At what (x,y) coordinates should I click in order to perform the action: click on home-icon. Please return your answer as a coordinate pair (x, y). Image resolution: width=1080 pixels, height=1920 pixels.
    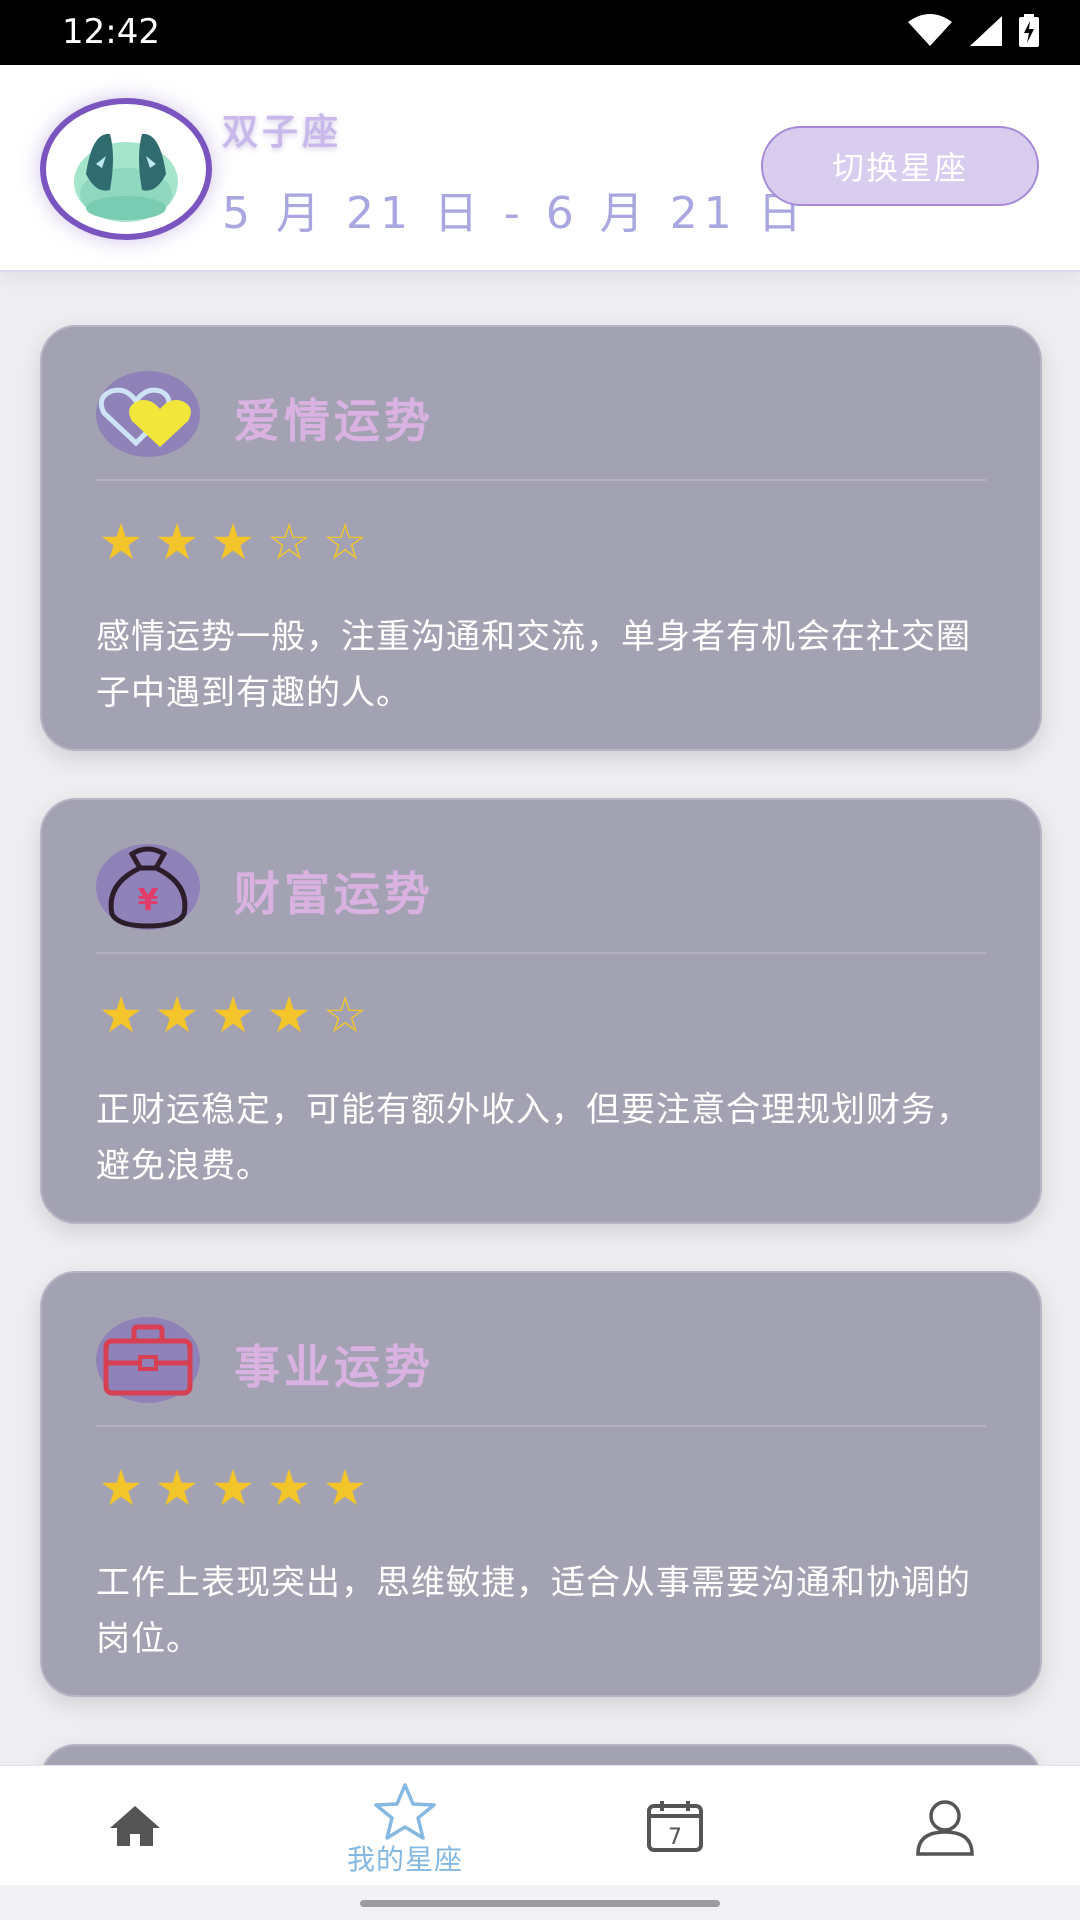
    Looking at the image, I should click on (135, 1826).